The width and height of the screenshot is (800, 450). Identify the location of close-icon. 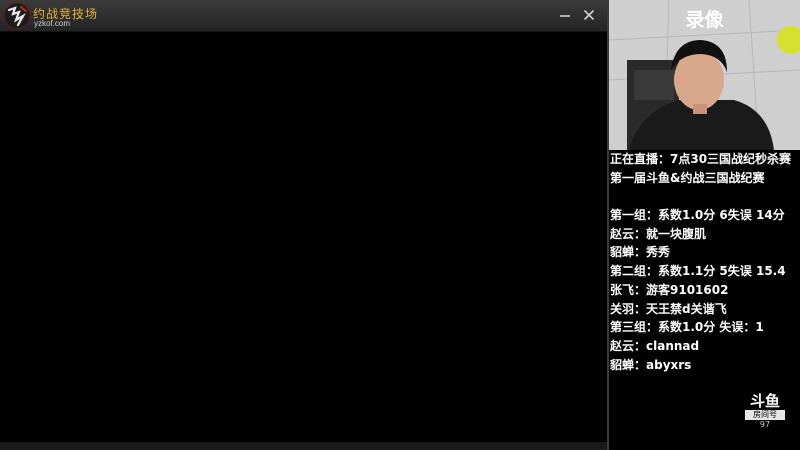
(589, 15).